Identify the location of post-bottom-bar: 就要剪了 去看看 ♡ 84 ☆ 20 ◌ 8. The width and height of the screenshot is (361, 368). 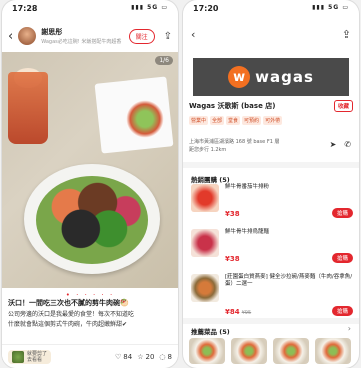
(90, 356).